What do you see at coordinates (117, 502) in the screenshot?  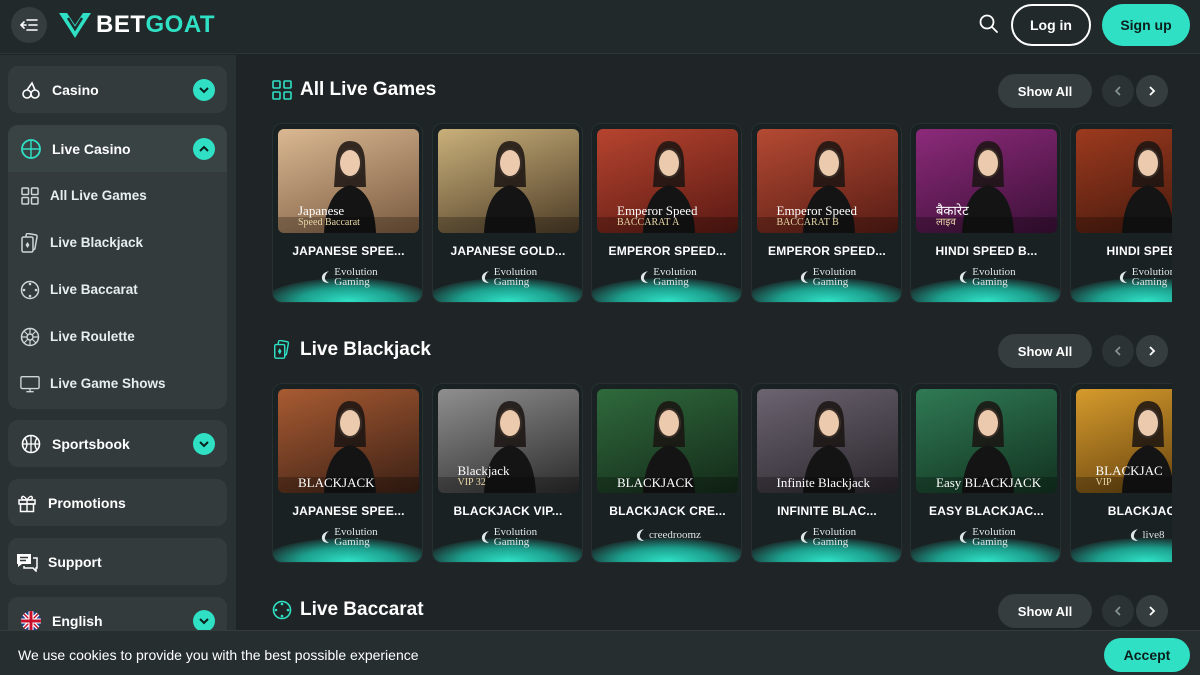 I see `sidebar-item-promotions: Promotions` at bounding box center [117, 502].